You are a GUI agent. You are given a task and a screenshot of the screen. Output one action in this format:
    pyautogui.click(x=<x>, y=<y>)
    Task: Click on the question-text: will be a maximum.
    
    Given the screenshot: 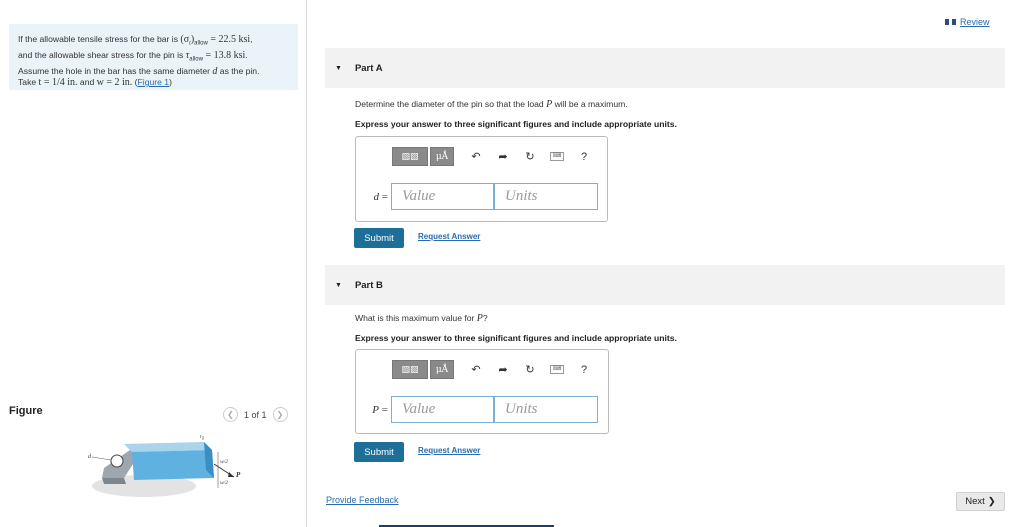 What is the action you would take?
    pyautogui.click(x=590, y=104)
    